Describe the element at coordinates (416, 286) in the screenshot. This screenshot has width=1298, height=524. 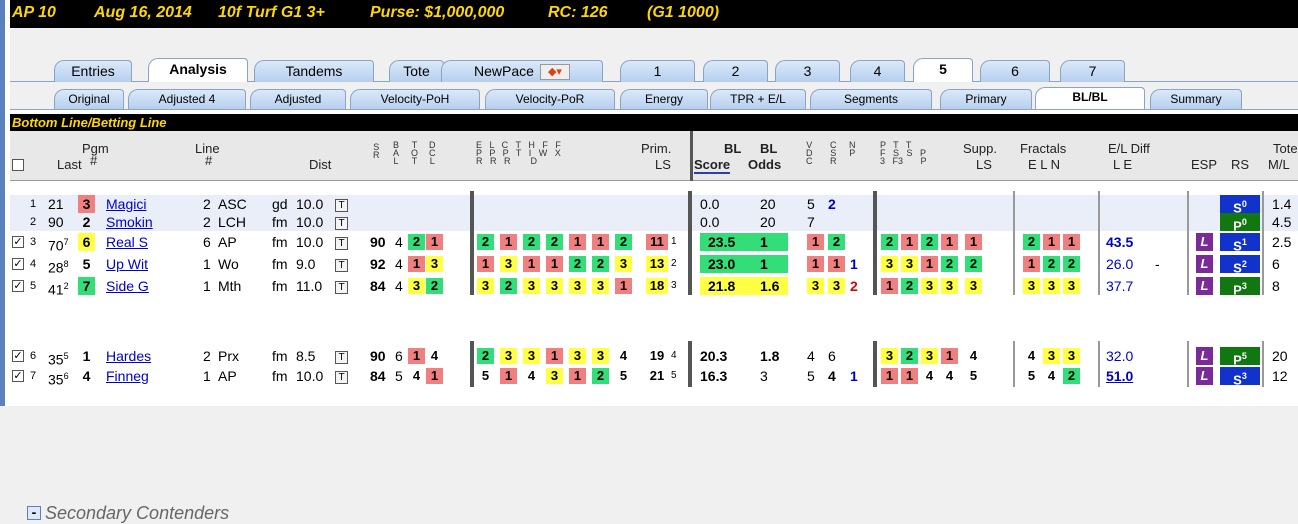
I see `tot-value: 3` at that location.